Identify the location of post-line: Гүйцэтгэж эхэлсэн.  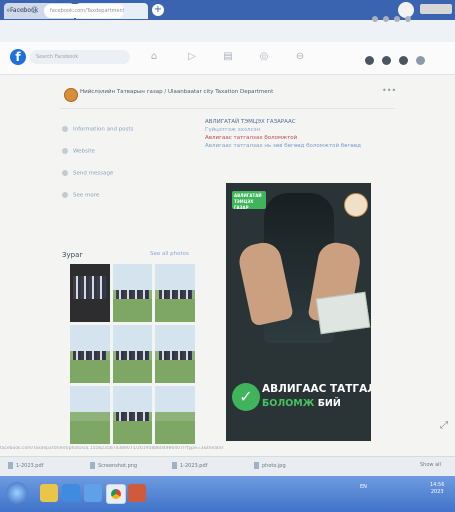
(233, 130).